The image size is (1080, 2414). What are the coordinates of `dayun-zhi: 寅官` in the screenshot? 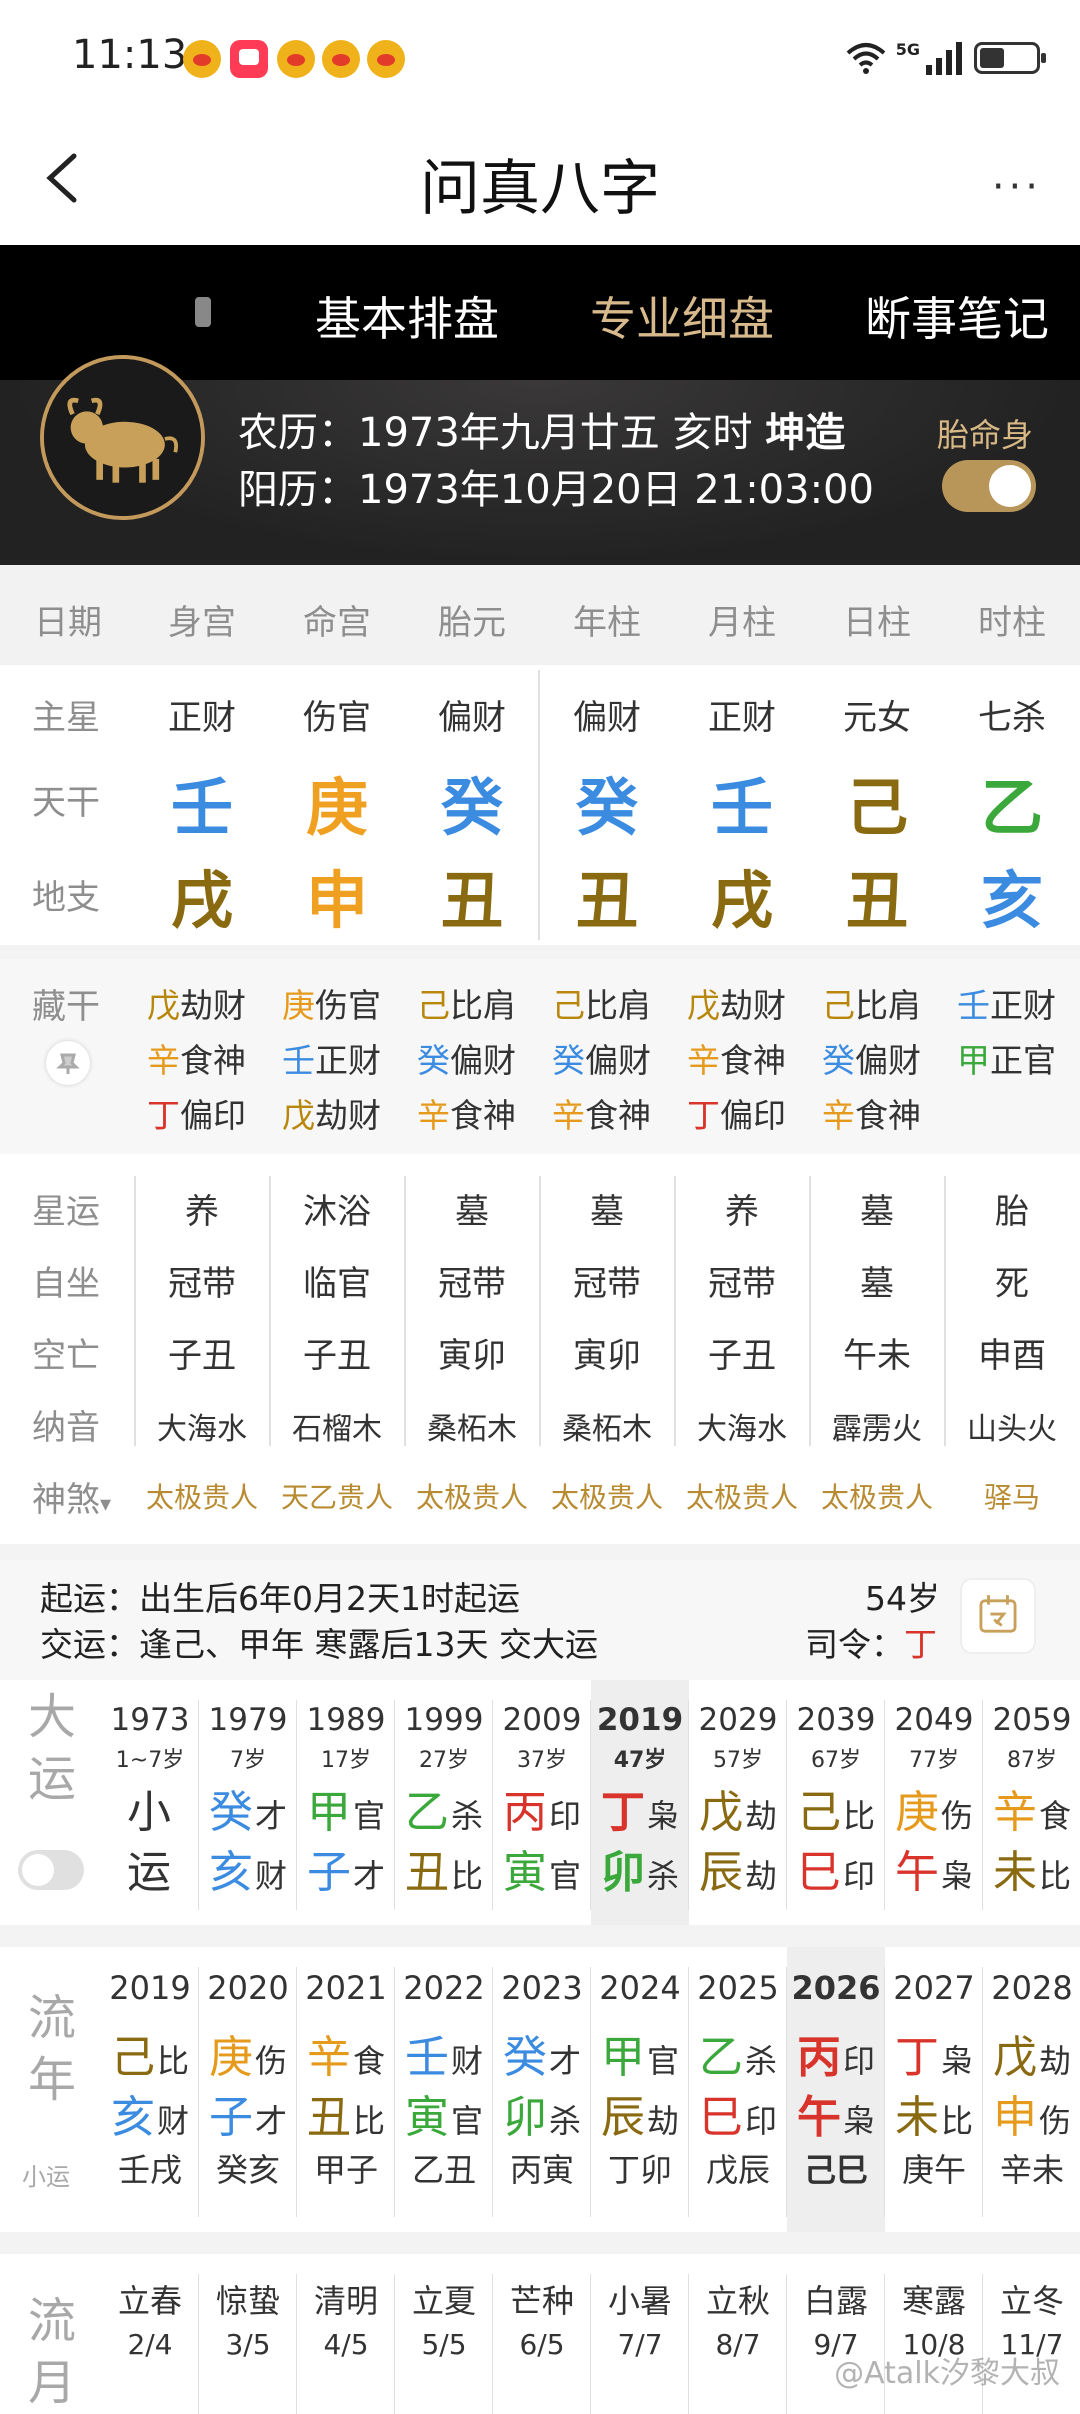 It's located at (542, 1866).